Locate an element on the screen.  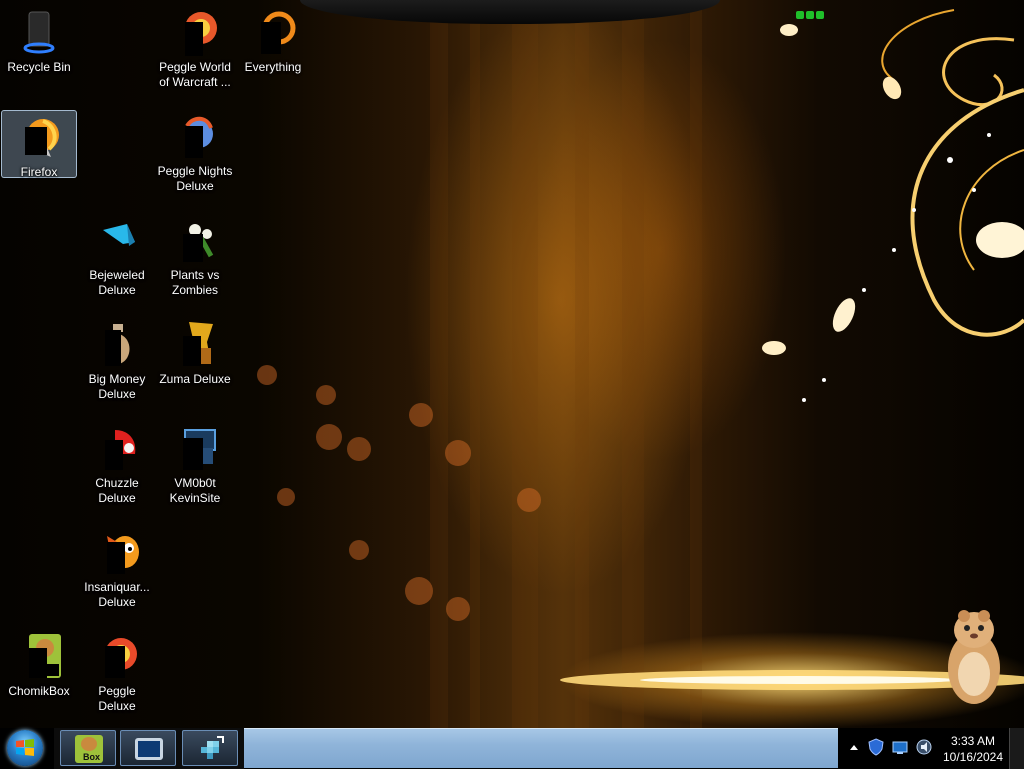
desktop-icon-big-money-deluxe: Big Money Deluxe is located at coordinates (117, 368).